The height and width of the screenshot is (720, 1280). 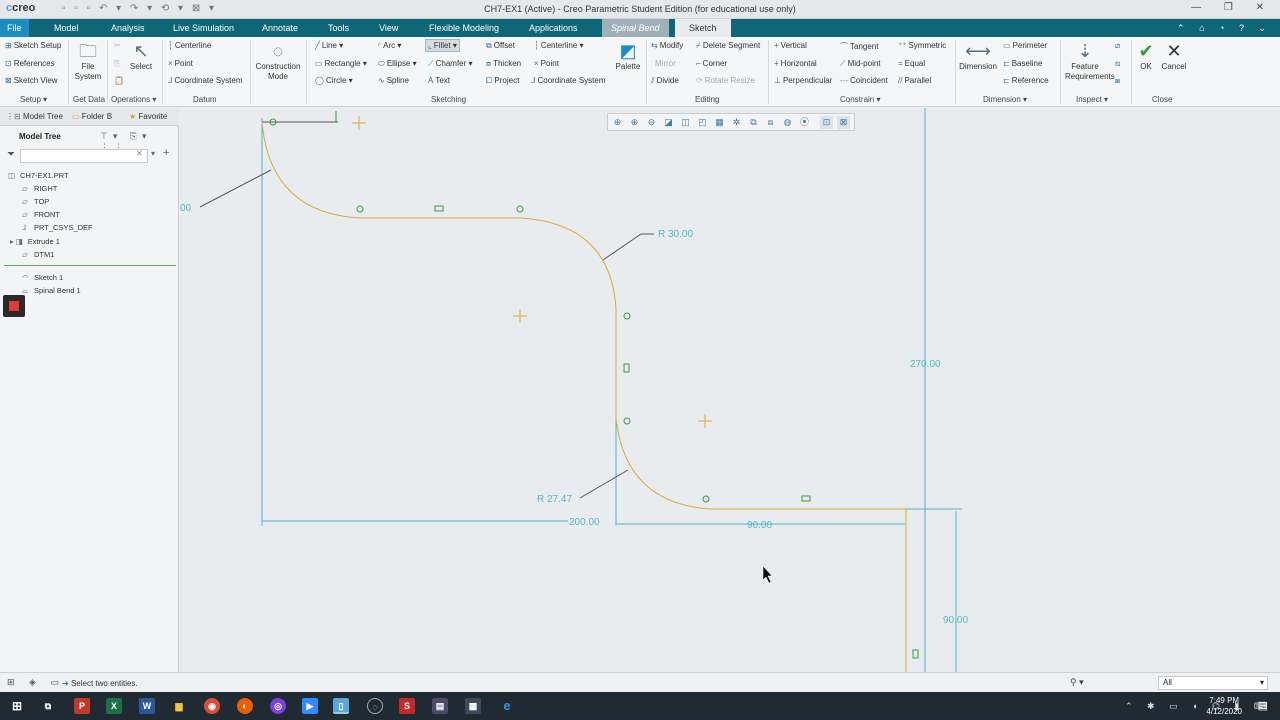 I want to click on symmetric-constraint-button: ⁺⁺ Symmetric, so click(x=922, y=45).